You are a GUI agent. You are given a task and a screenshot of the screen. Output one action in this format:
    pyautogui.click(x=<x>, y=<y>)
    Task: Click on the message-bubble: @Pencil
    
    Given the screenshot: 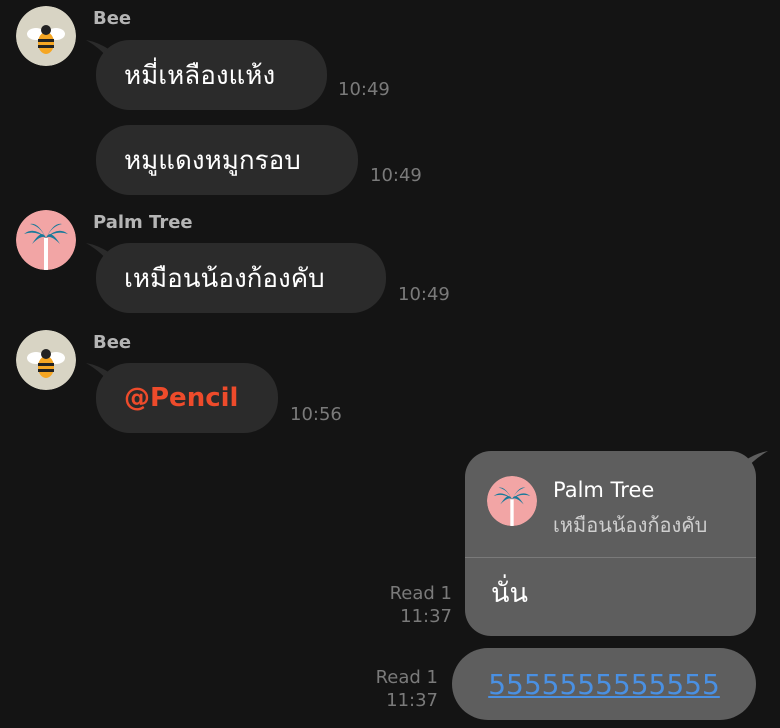 What is the action you would take?
    pyautogui.click(x=187, y=398)
    